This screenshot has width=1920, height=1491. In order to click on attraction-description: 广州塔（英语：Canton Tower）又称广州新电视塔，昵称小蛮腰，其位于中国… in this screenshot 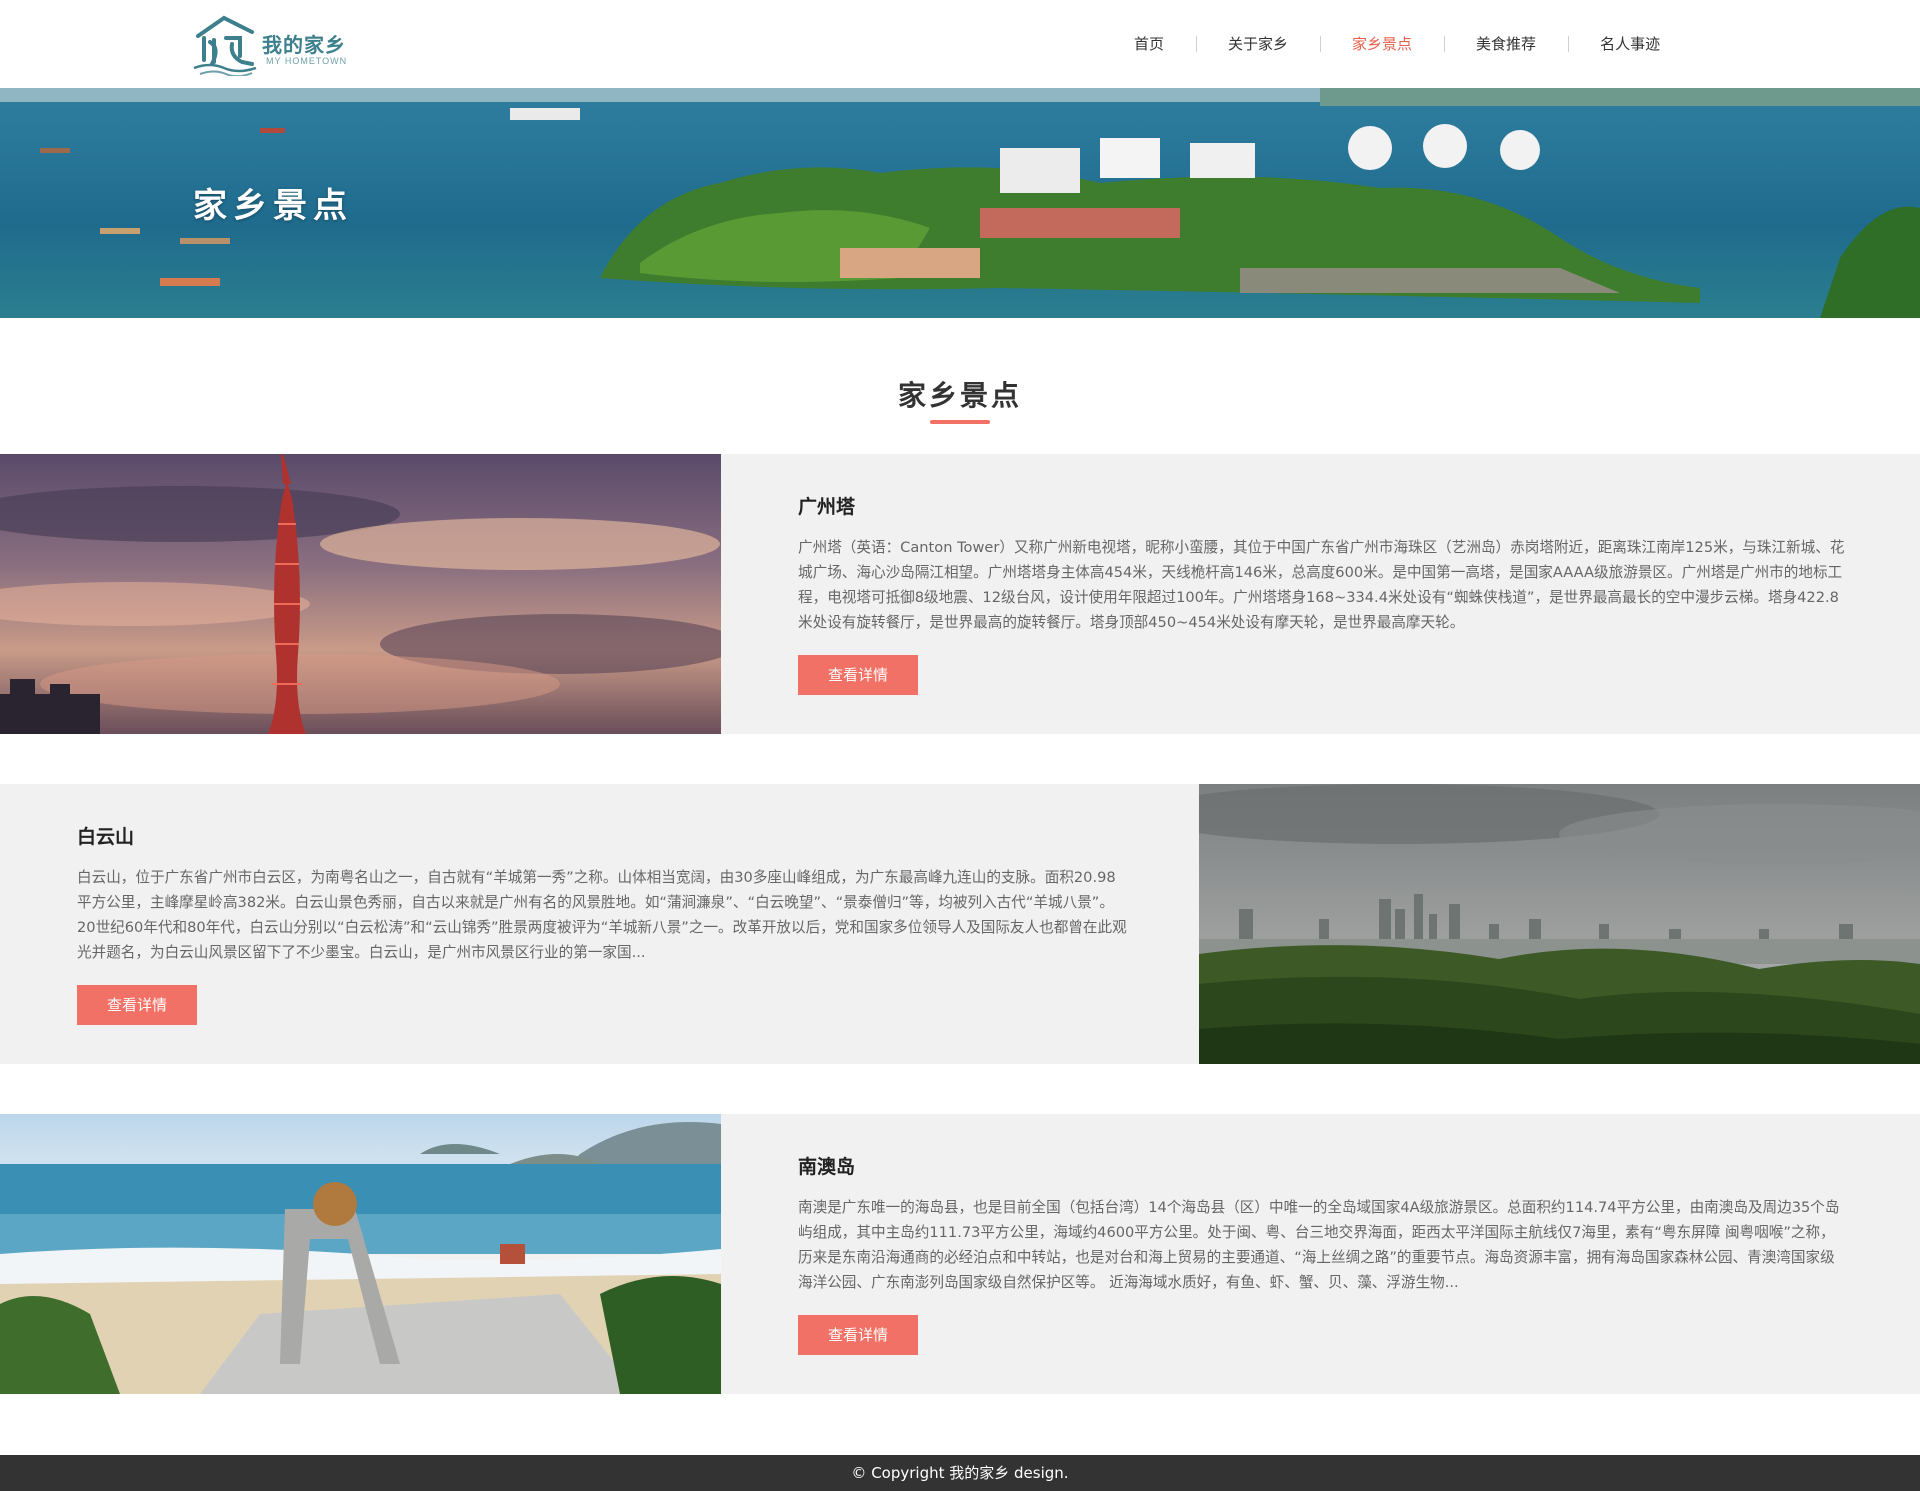, I will do `click(1321, 585)`.